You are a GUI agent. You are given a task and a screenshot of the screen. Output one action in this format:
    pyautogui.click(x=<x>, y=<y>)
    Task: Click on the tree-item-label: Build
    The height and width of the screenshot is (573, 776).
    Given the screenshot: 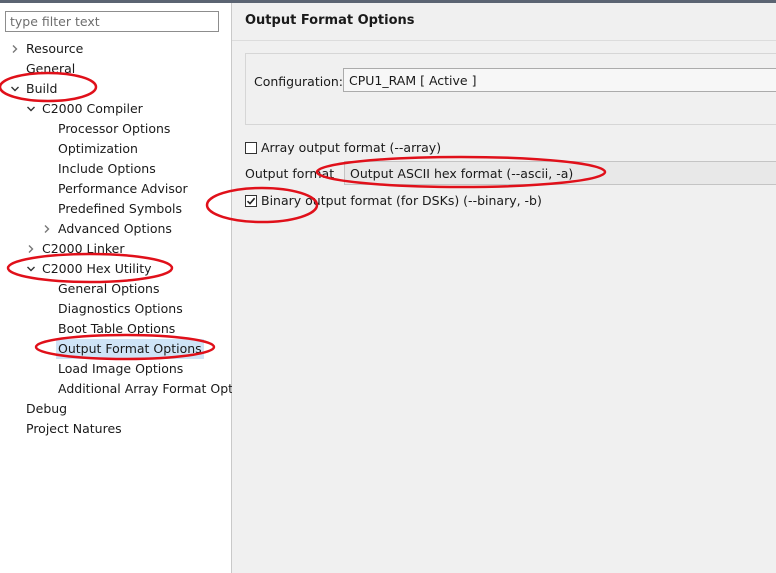 What is the action you would take?
    pyautogui.click(x=42, y=88)
    